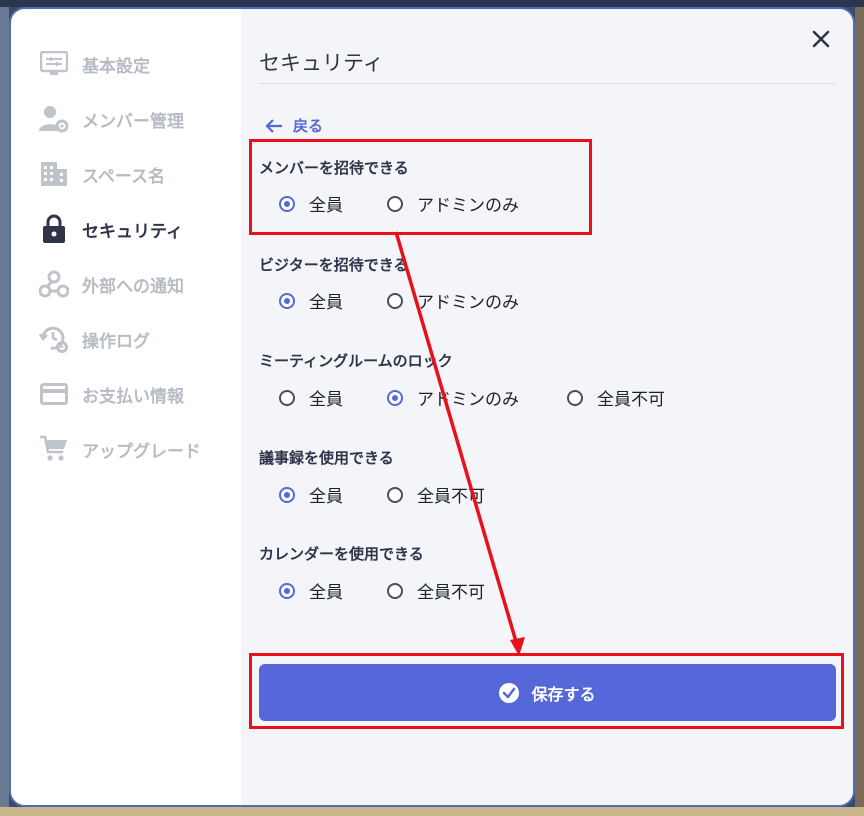 Image resolution: width=864 pixels, height=816 pixels. What do you see at coordinates (54, 284) in the screenshot?
I see `webhook-icon` at bounding box center [54, 284].